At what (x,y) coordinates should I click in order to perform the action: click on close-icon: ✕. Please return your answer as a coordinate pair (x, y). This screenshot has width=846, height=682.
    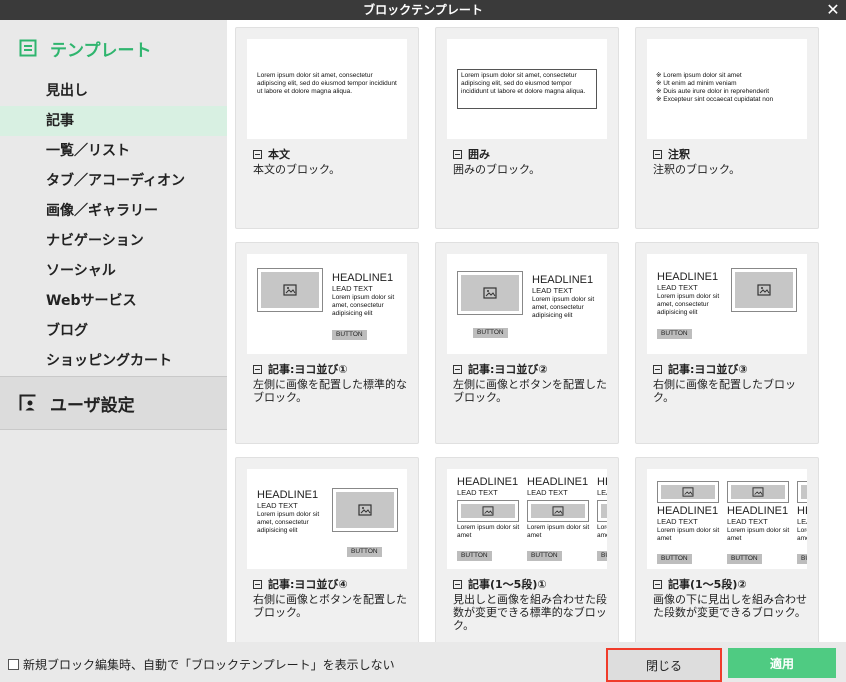
    Looking at the image, I should click on (833, 10).